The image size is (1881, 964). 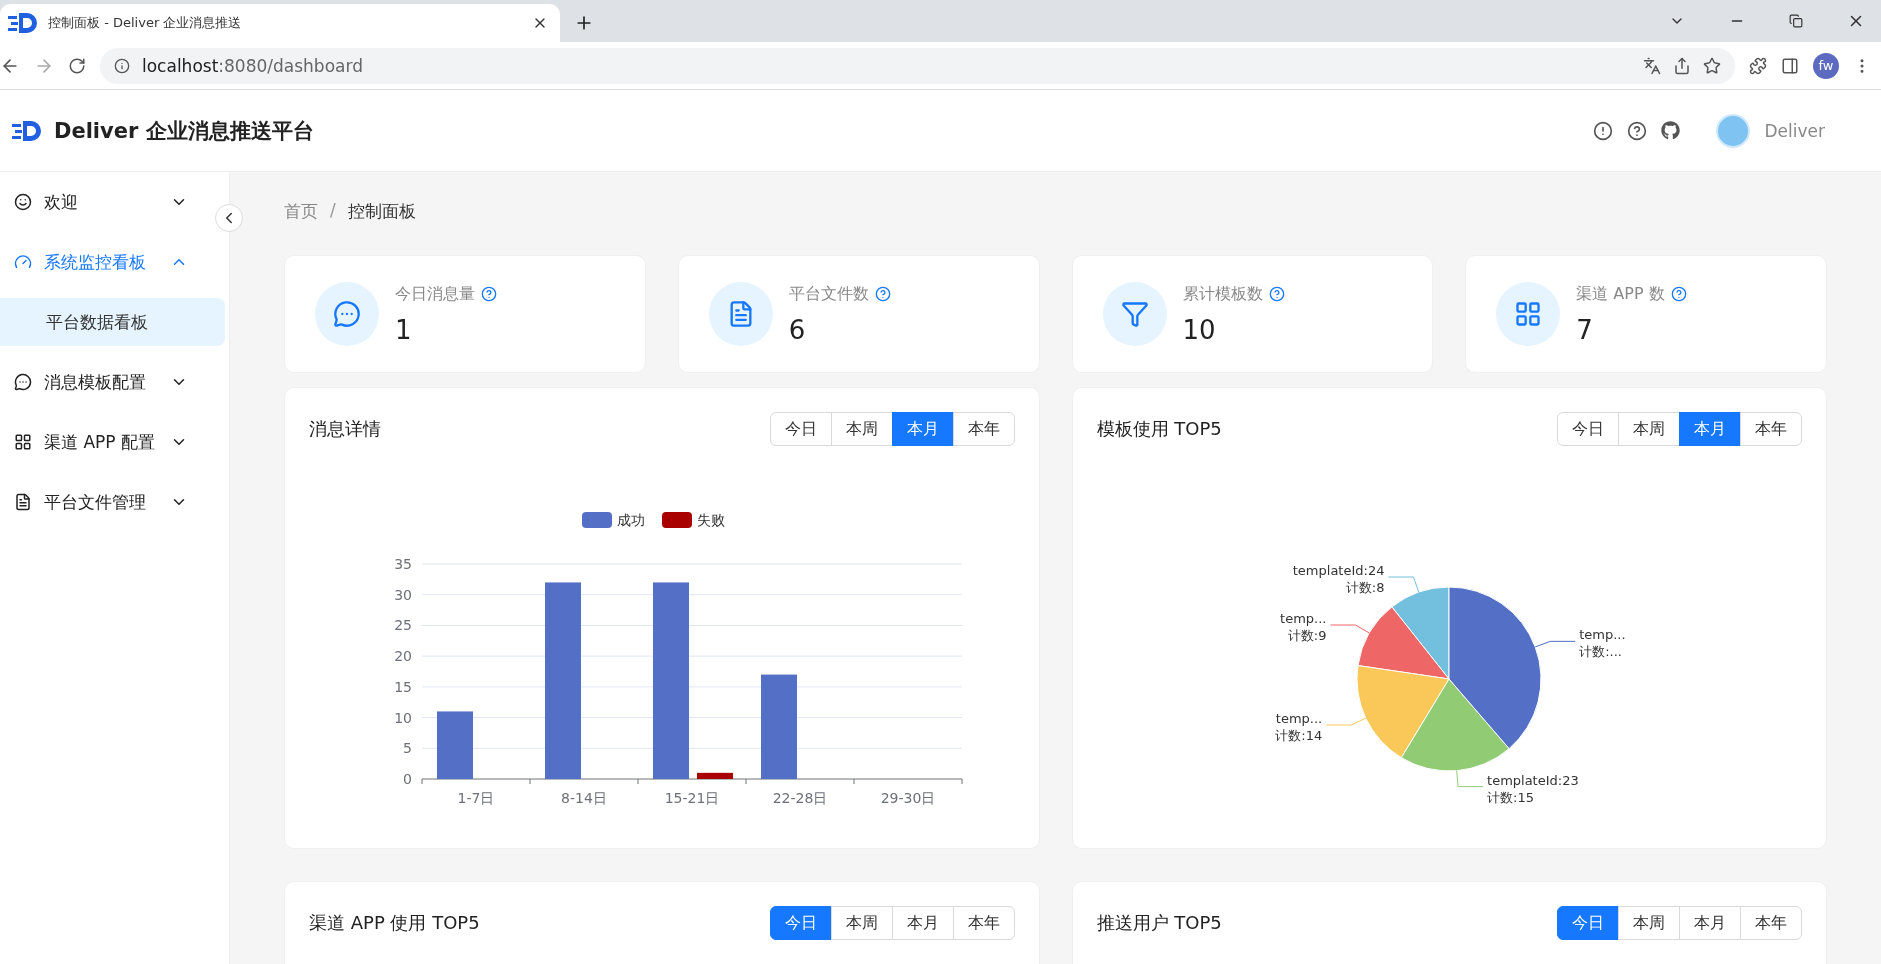 What do you see at coordinates (106, 202) in the screenshot?
I see `sidebar-item: 欢迎` at bounding box center [106, 202].